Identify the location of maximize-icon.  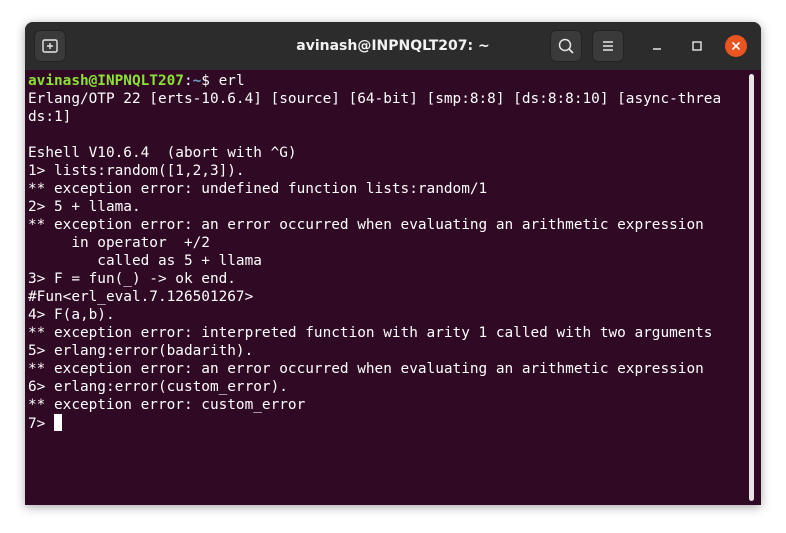
(697, 46).